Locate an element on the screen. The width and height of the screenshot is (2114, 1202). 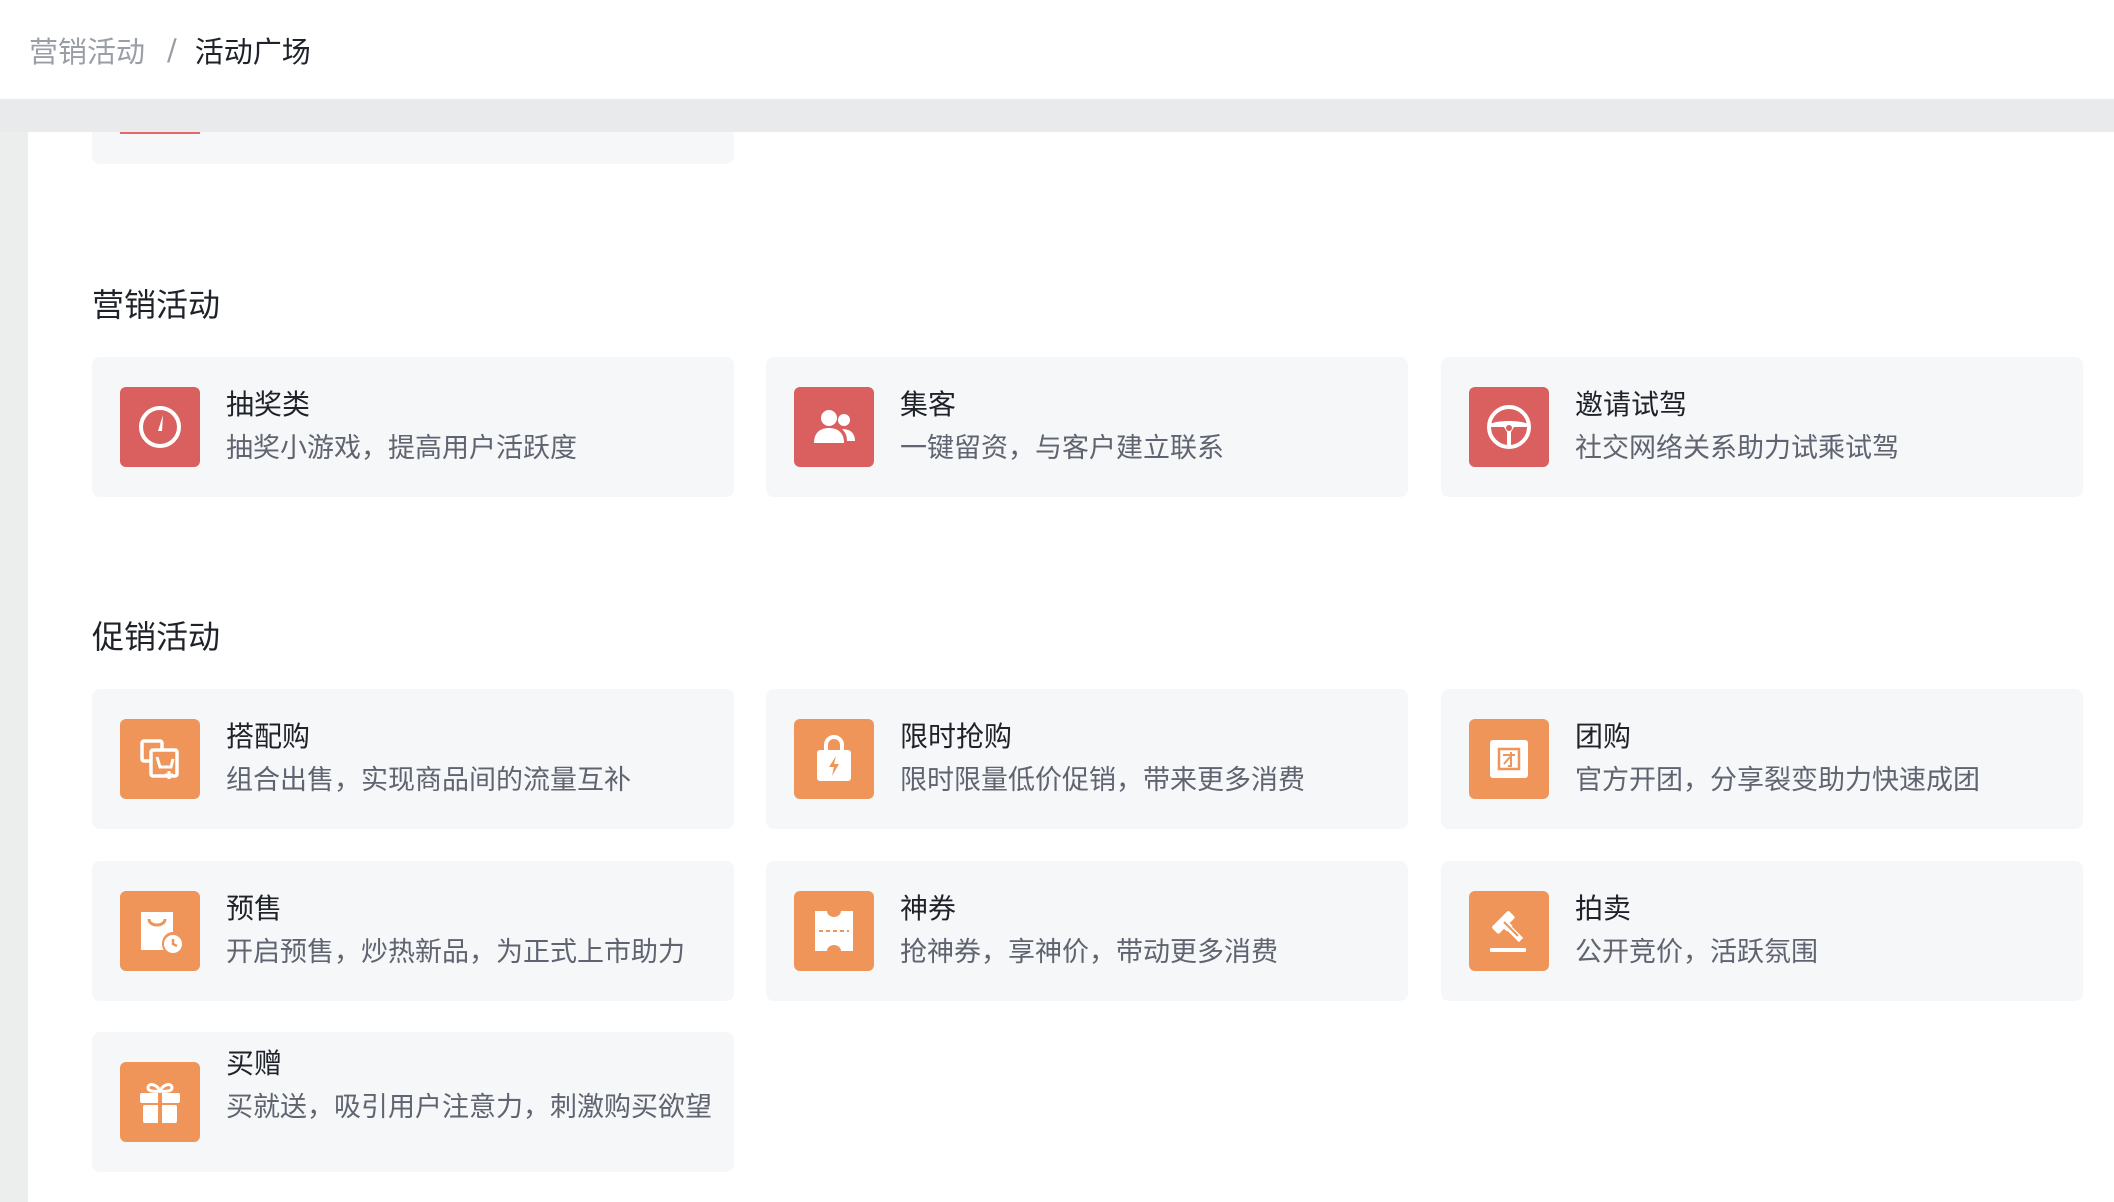
presale-bag-icon is located at coordinates (160, 931).